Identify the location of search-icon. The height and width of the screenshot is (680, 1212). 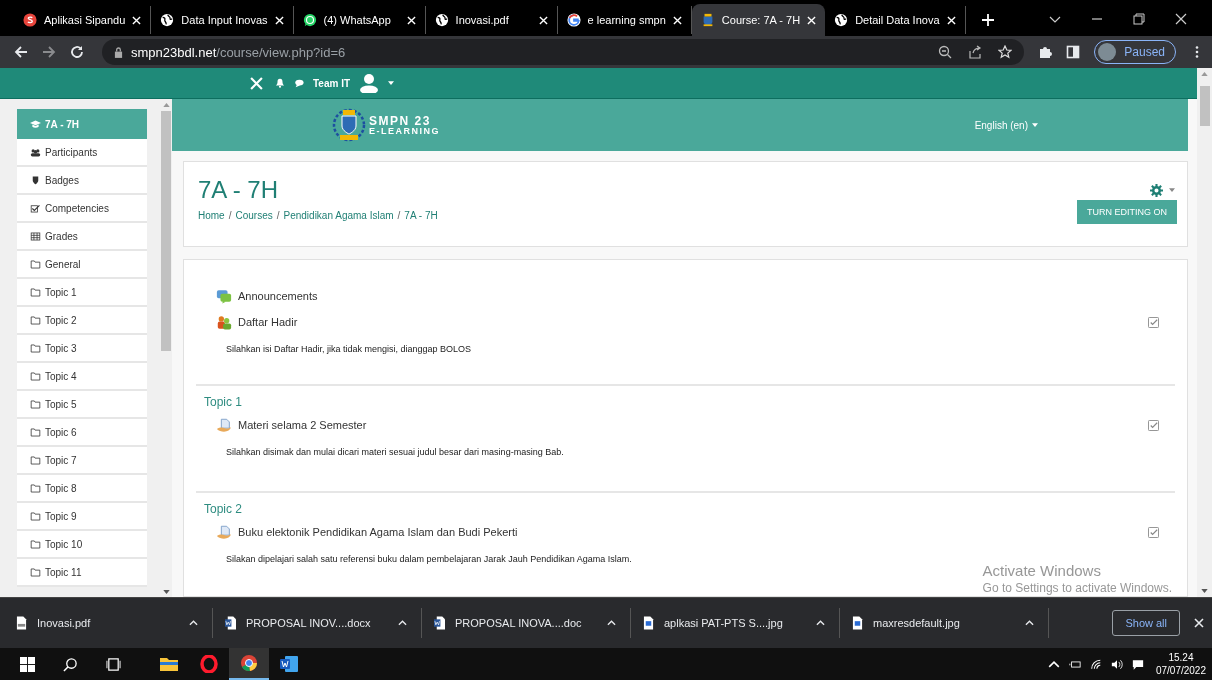
(70, 664).